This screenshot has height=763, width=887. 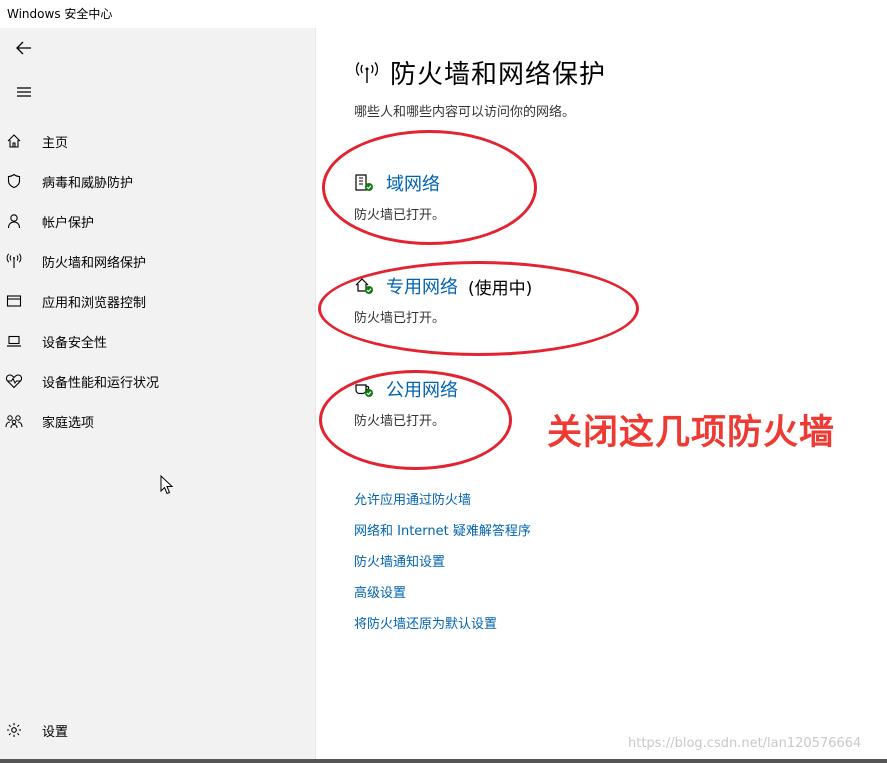 I want to click on laptop-icon, so click(x=17, y=341).